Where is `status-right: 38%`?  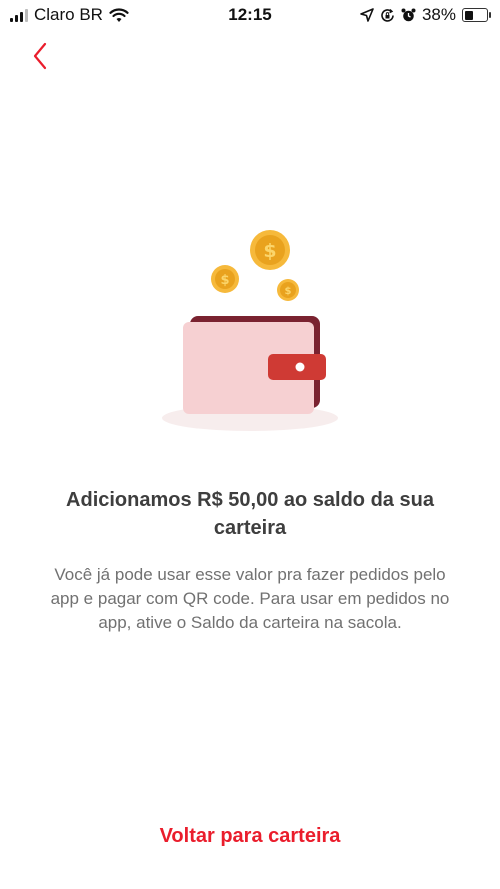 status-right: 38% is located at coordinates (425, 15).